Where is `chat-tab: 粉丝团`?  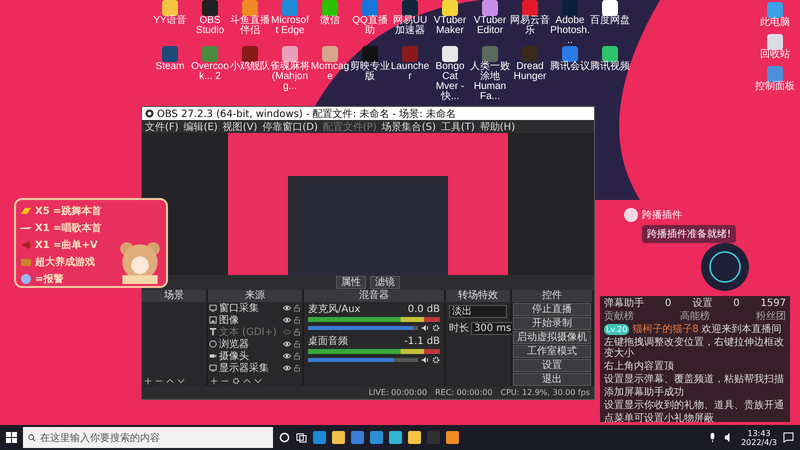
chat-tab: 粉丝团 is located at coordinates (771, 316).